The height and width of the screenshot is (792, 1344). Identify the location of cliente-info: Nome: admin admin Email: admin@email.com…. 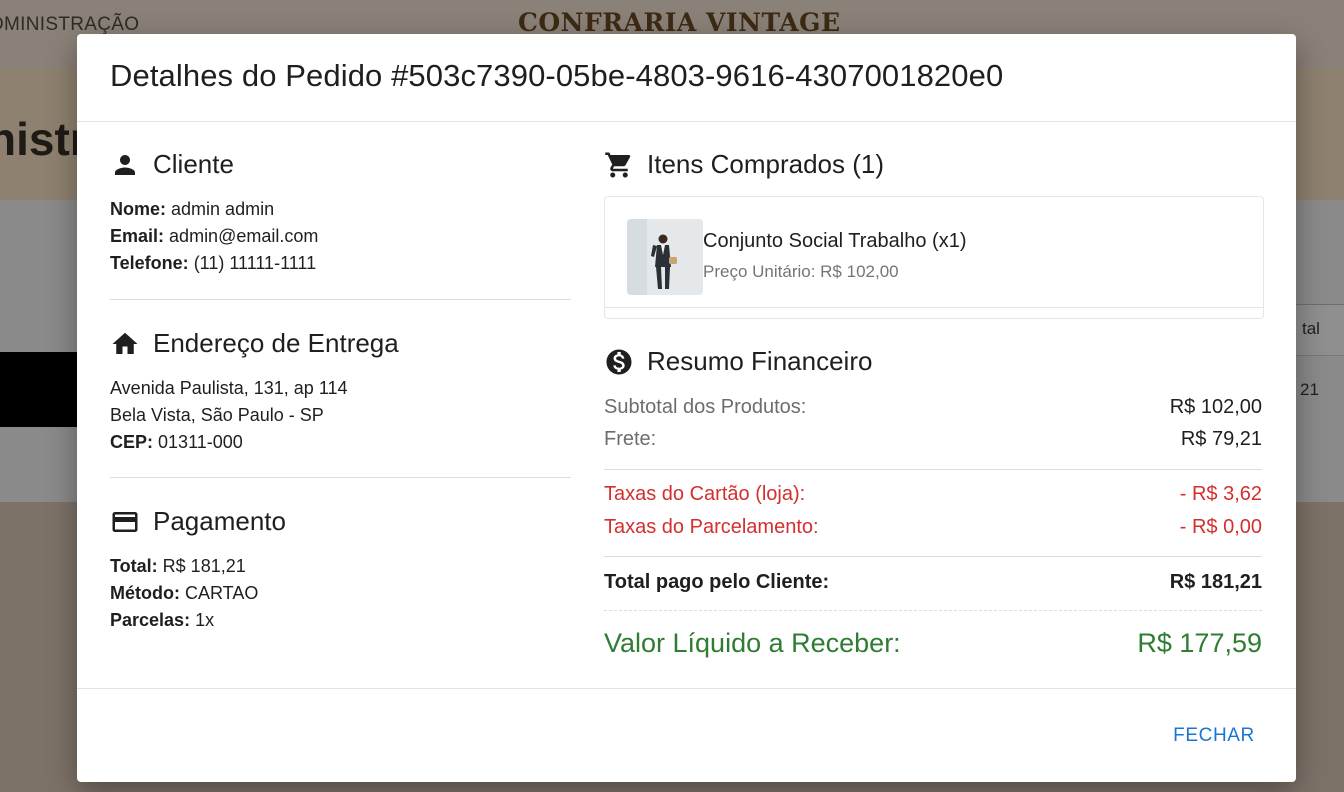
(214, 236).